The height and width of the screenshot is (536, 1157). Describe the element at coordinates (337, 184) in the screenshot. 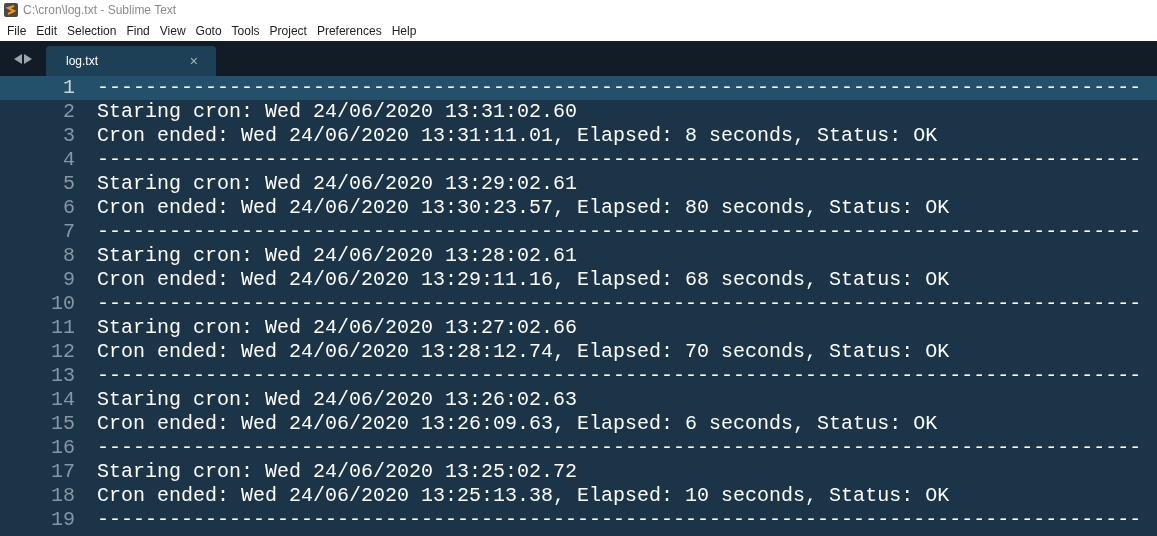

I see `line-text: Staring cron: Wed 24/06/2020 13:29:02.61` at that location.